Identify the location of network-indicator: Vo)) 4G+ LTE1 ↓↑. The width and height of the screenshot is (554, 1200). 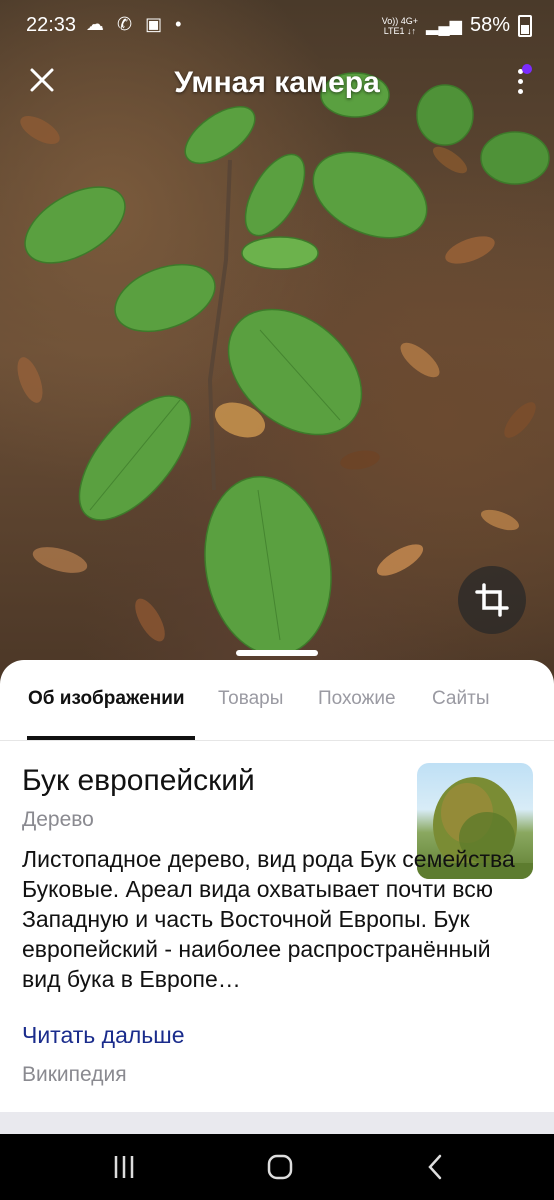
(400, 25).